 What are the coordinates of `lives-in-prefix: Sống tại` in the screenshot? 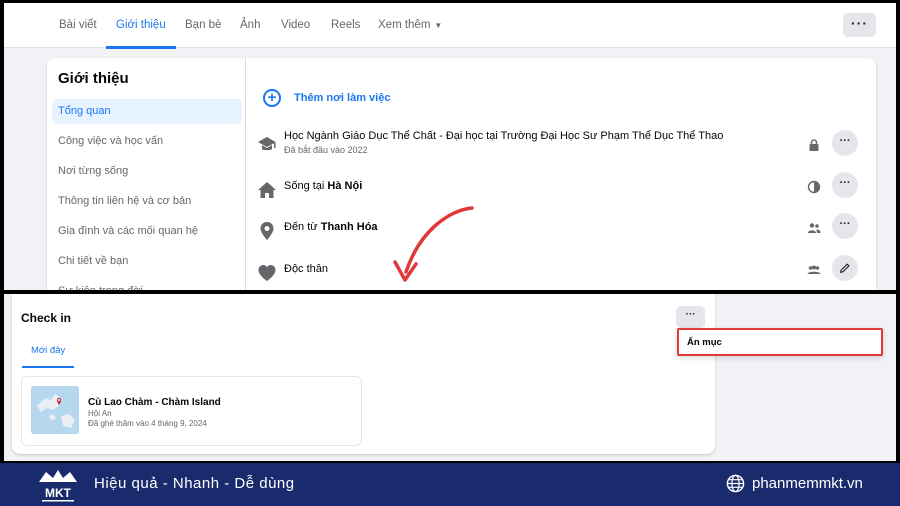 It's located at (306, 186).